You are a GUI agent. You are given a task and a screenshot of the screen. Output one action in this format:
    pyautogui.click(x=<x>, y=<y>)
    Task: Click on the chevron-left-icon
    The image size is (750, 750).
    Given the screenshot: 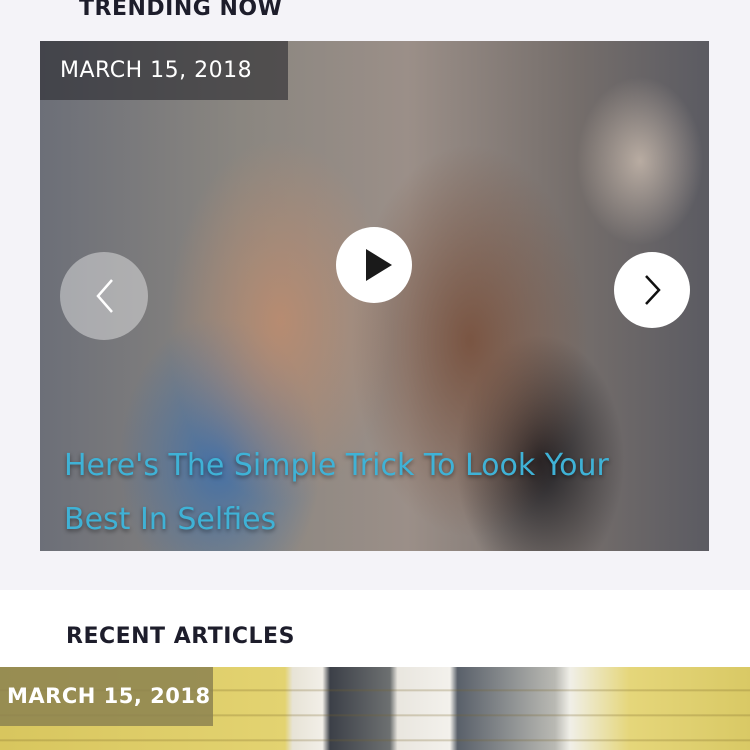 What is the action you would take?
    pyautogui.click(x=104, y=296)
    